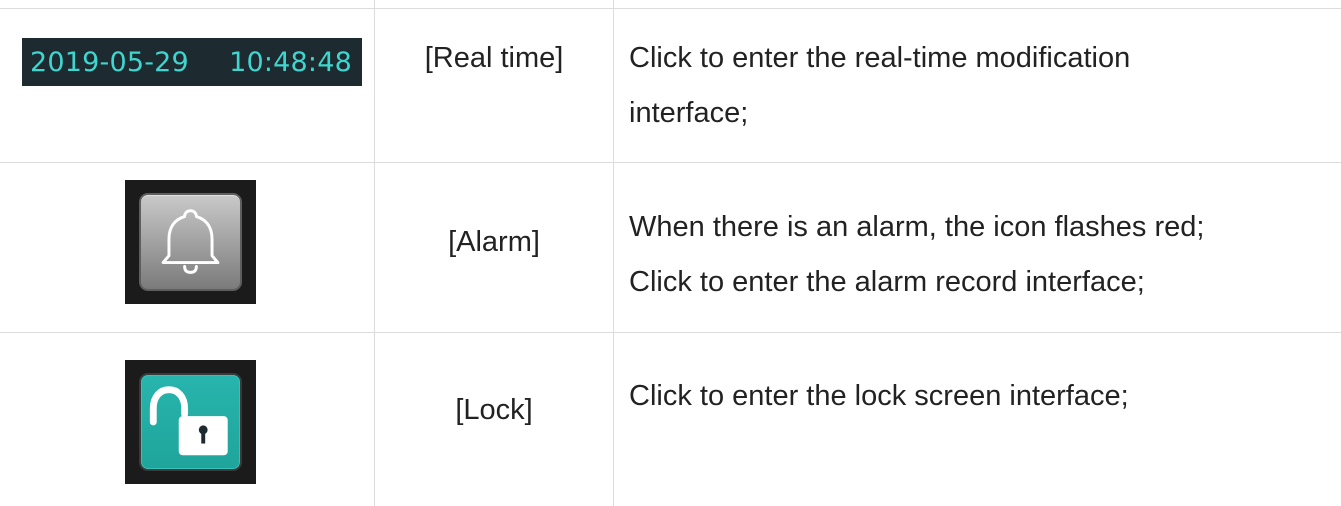 Image resolution: width=1341 pixels, height=506 pixels. What do you see at coordinates (109, 62) in the screenshot?
I see `date-text: 2019-05-29` at bounding box center [109, 62].